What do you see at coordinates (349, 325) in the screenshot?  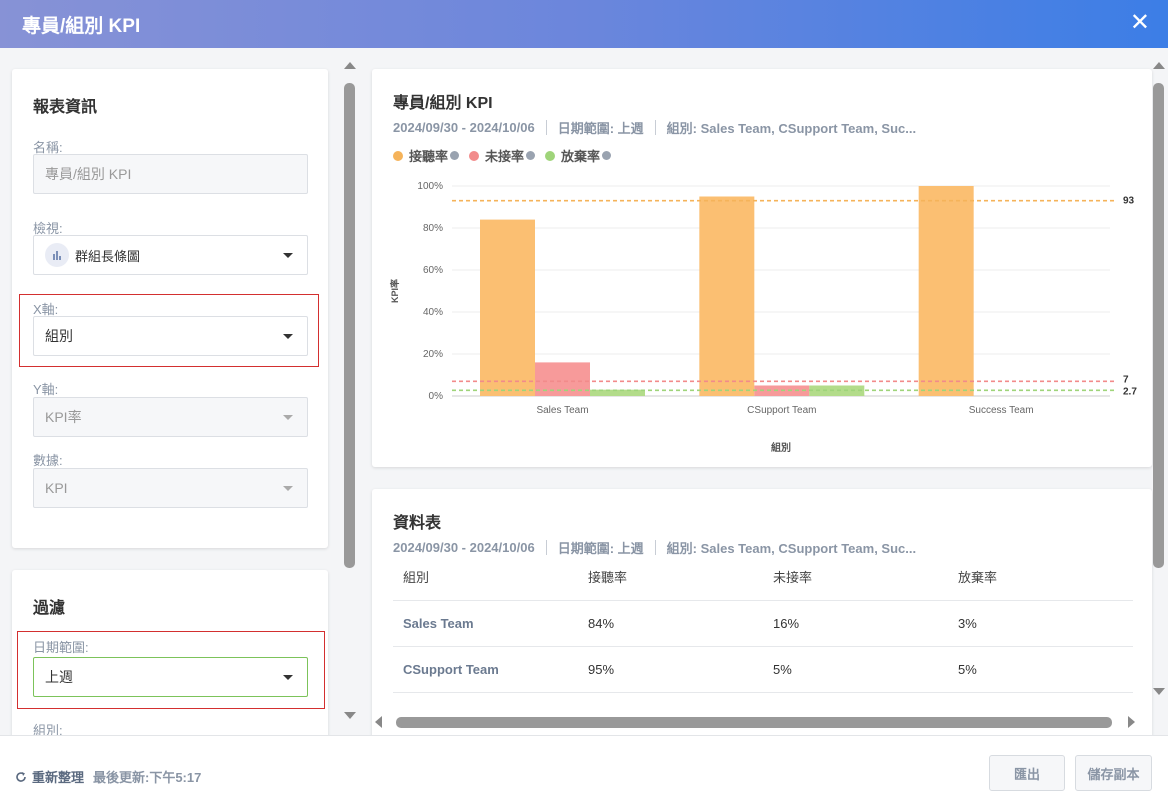 I see `left-scroll-thumb` at bounding box center [349, 325].